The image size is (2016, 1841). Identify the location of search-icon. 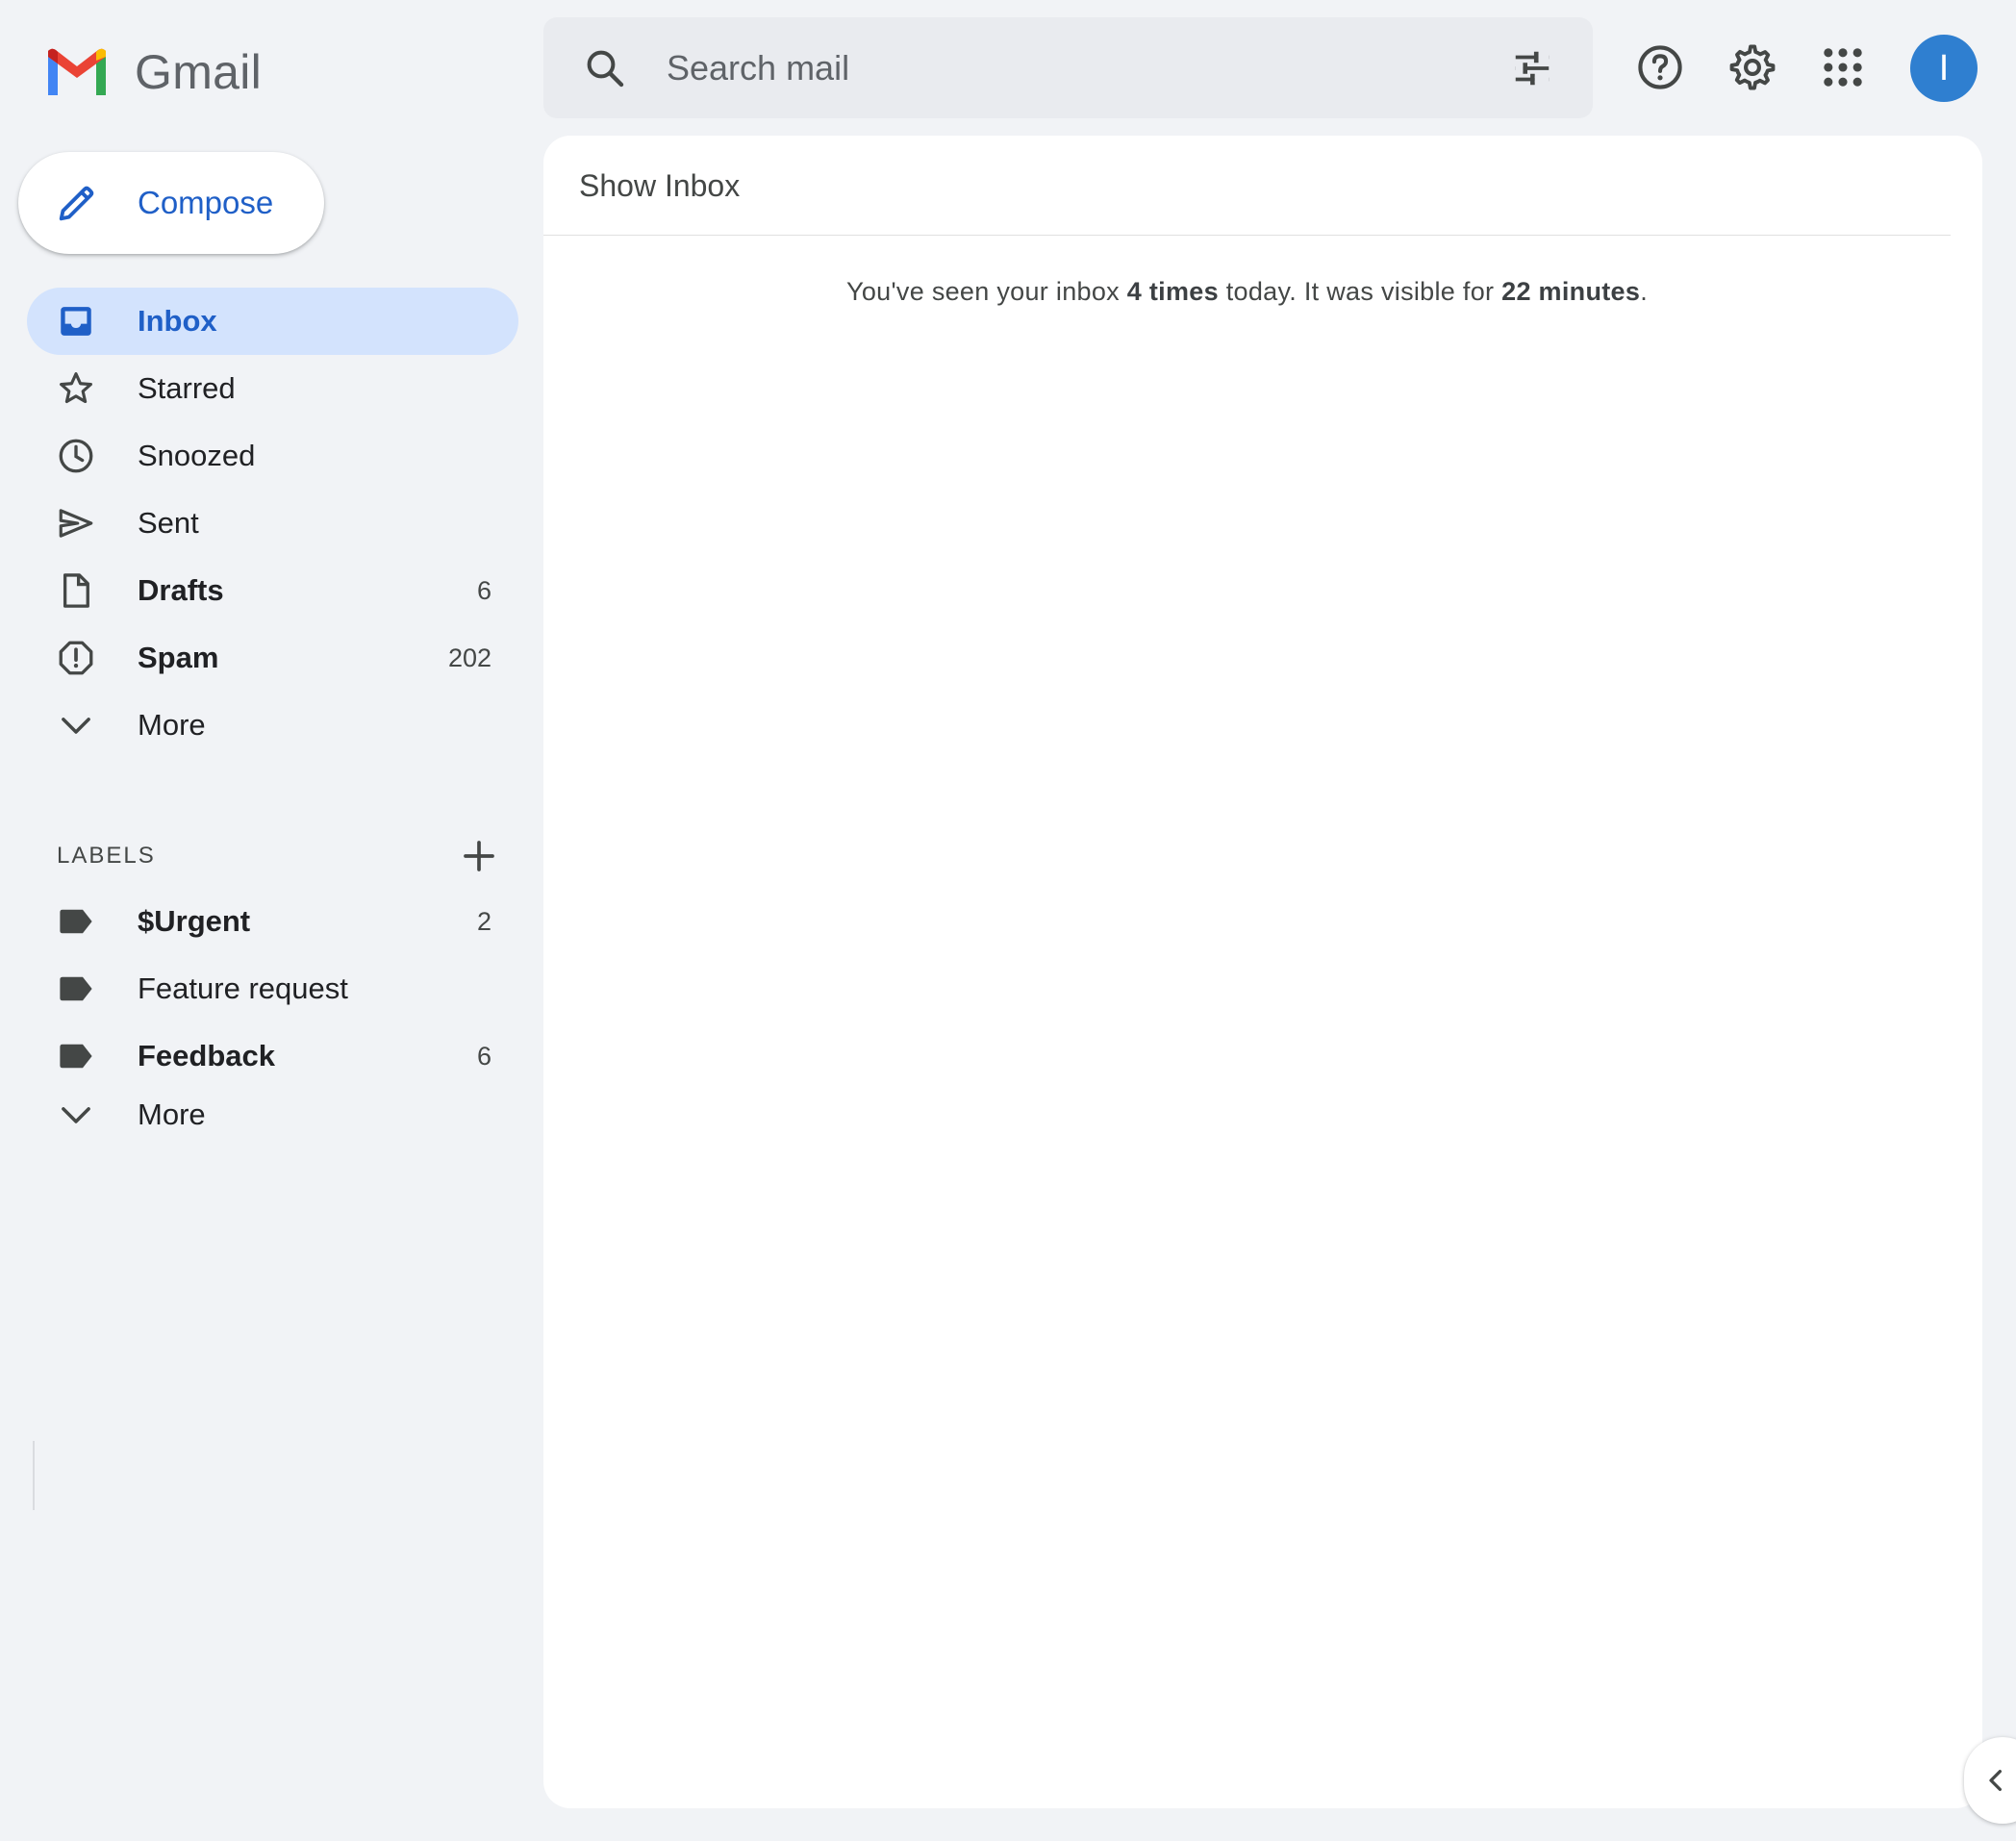
(605, 68).